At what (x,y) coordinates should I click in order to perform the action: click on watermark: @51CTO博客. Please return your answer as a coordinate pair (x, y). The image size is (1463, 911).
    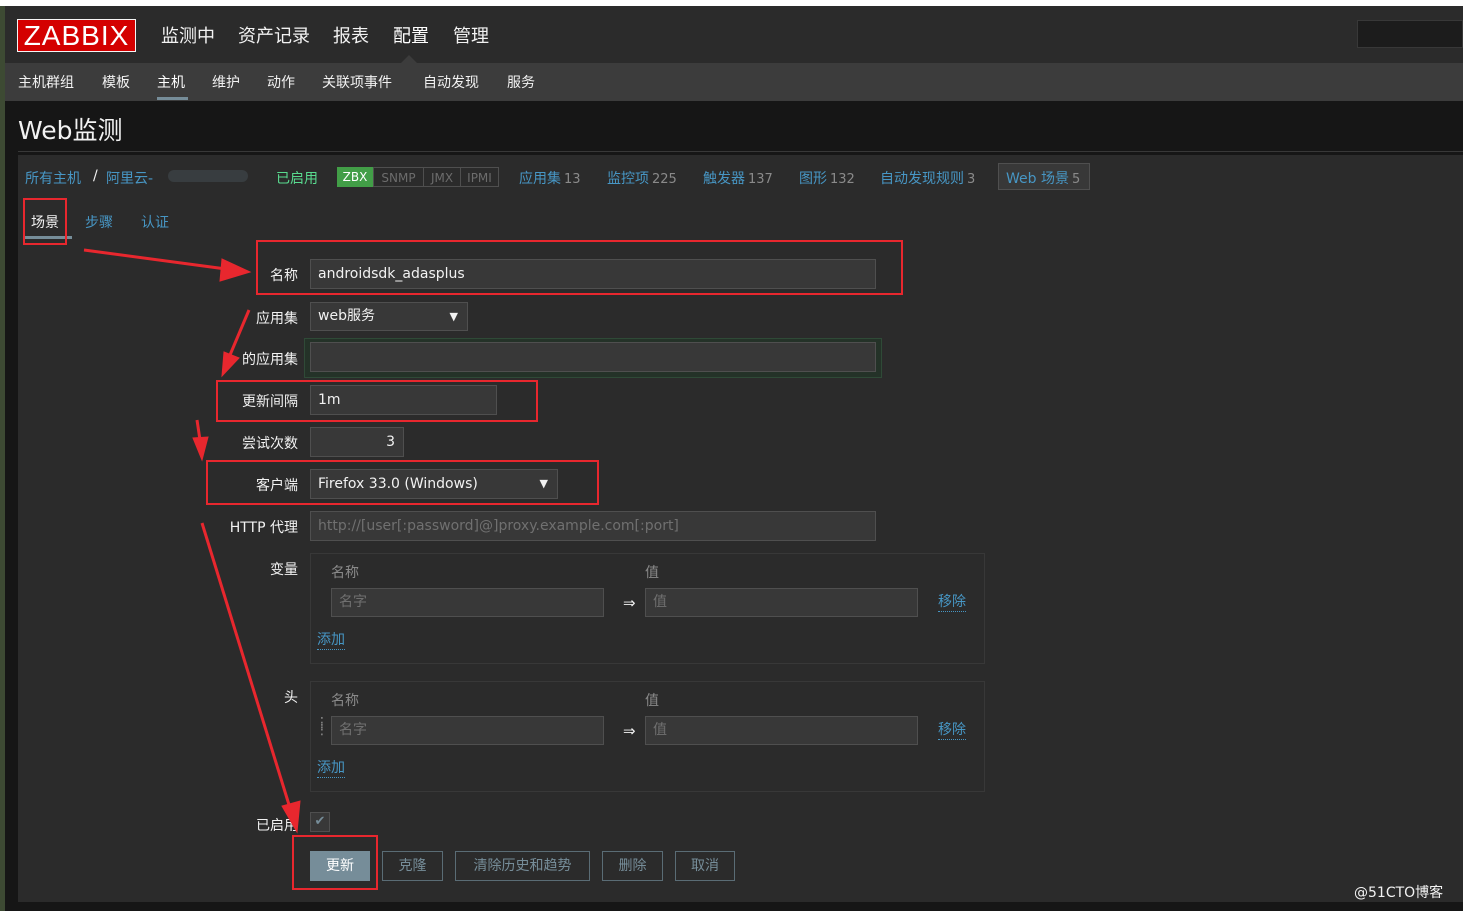
    Looking at the image, I should click on (1399, 893).